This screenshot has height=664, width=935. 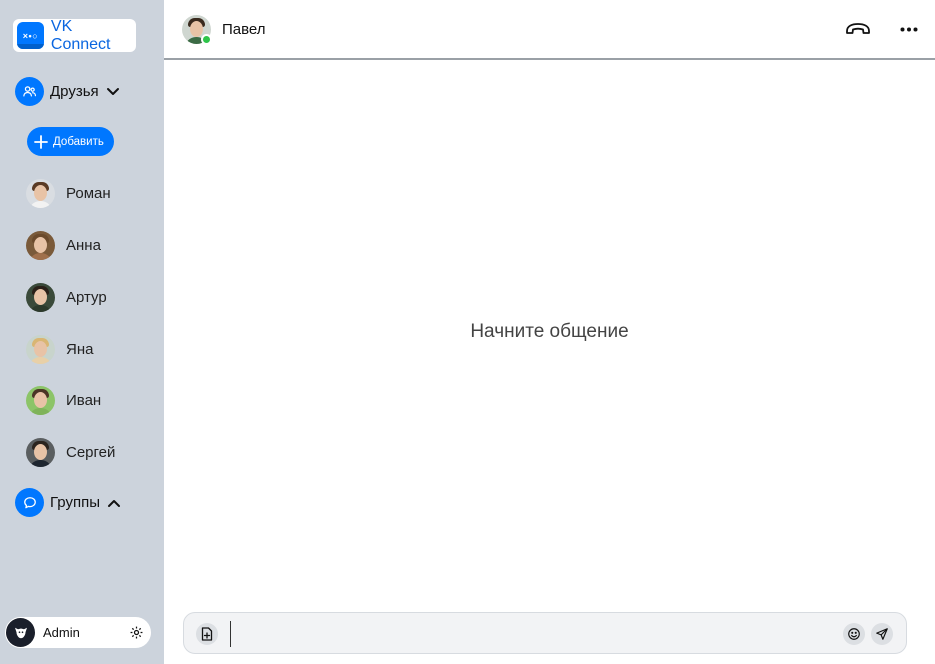 I want to click on add-friend-button-label: Добавить, so click(x=78, y=141).